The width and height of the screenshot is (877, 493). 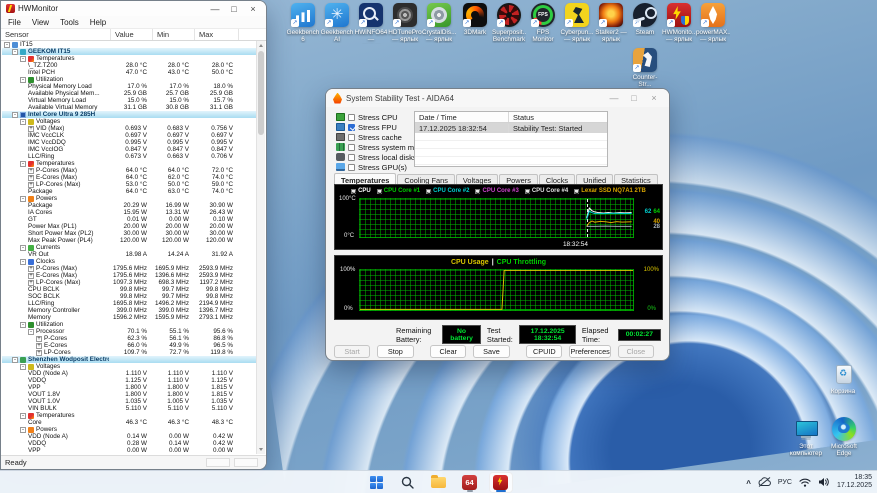 I want to click on close-button: ×, so click(x=654, y=98).